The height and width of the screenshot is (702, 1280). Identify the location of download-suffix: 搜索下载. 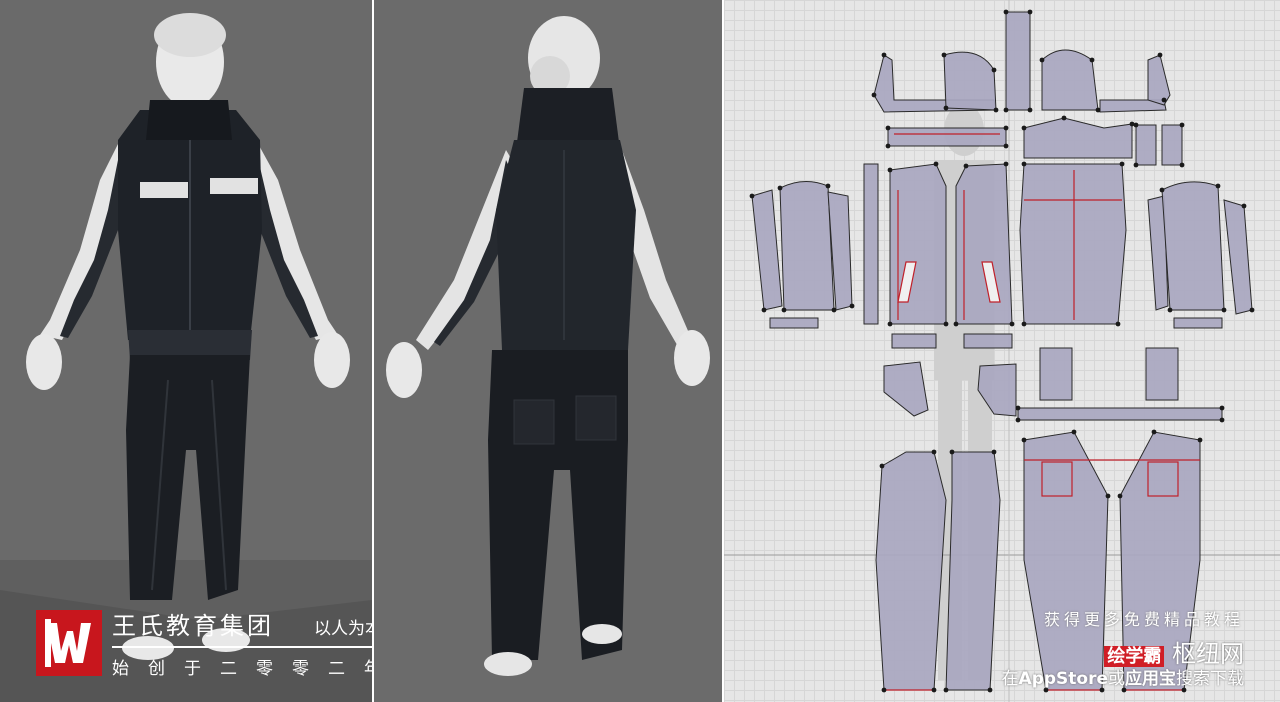
(1210, 679).